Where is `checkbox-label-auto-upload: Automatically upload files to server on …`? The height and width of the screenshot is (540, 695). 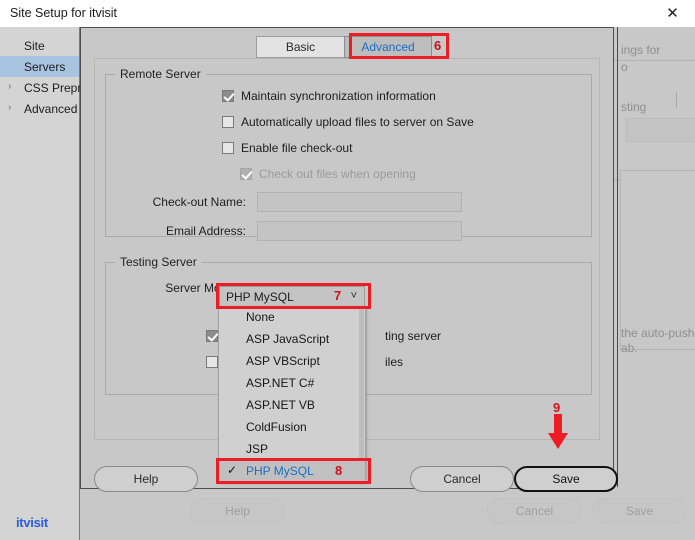
checkbox-label-auto-upload: Automatically upload files to server on … is located at coordinates (357, 122).